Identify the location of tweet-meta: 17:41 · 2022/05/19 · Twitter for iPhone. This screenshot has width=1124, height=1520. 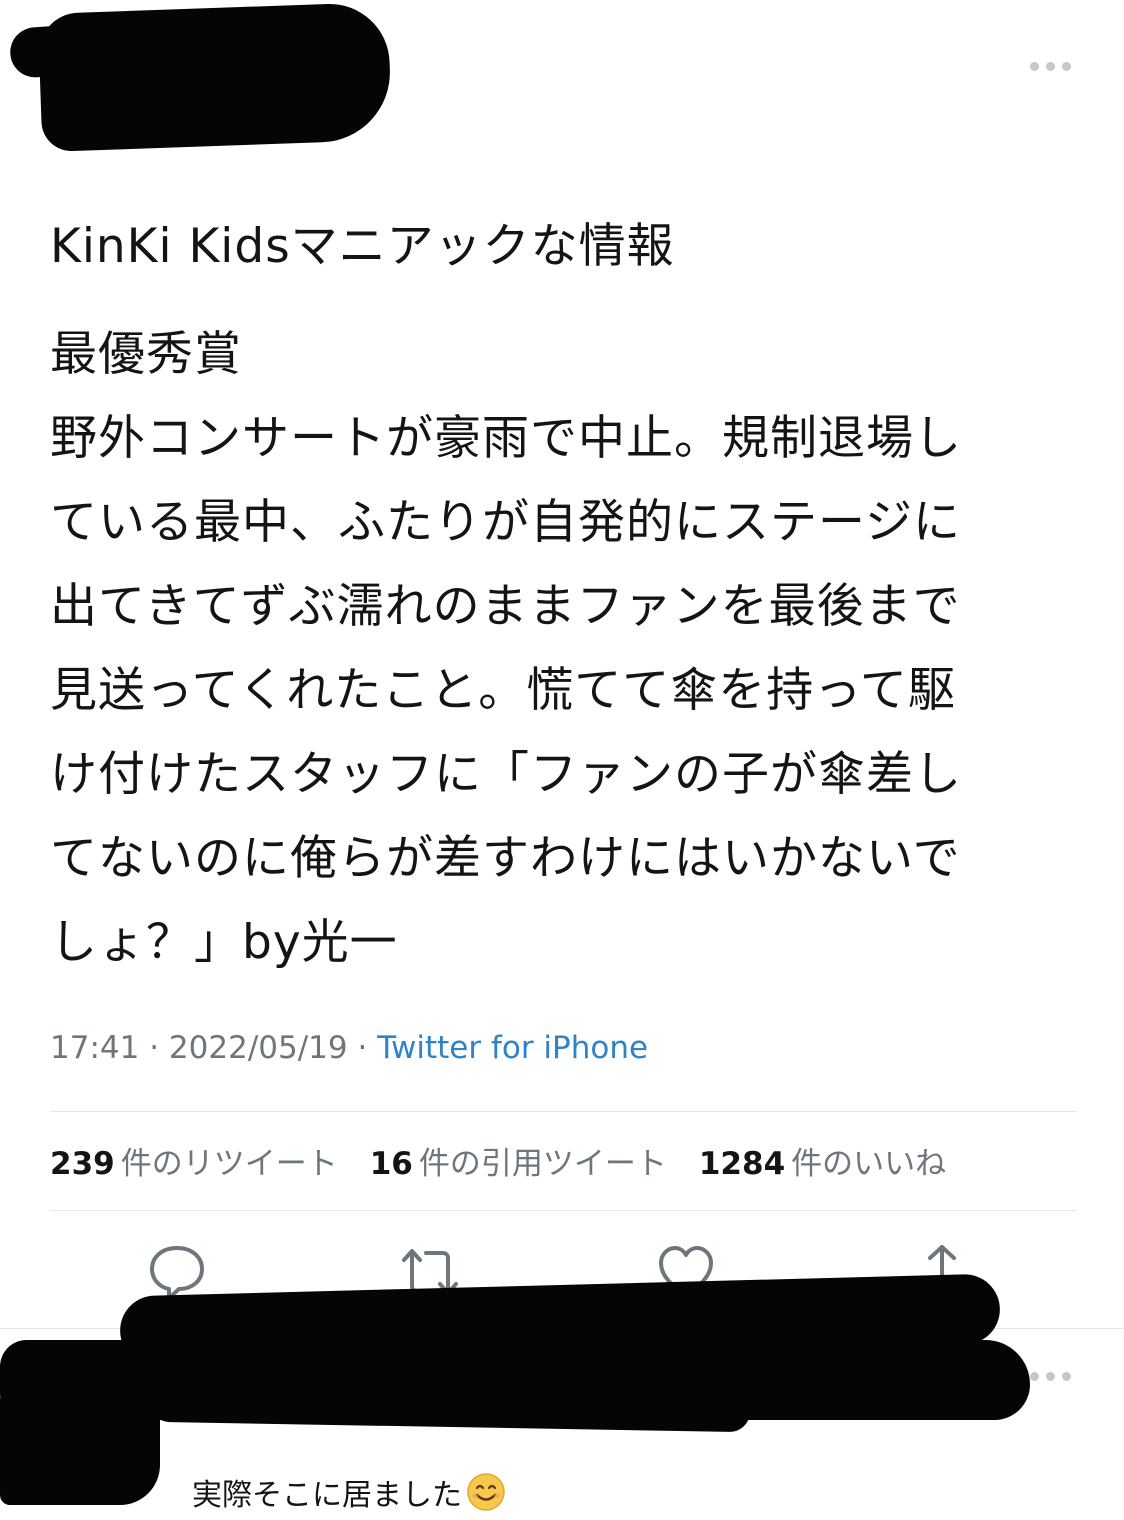
(349, 1048).